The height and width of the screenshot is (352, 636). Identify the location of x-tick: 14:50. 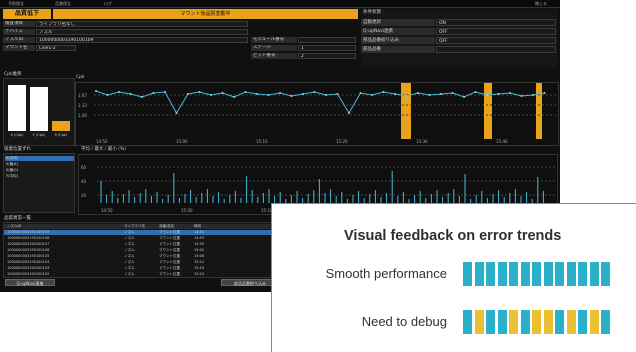
(107, 210).